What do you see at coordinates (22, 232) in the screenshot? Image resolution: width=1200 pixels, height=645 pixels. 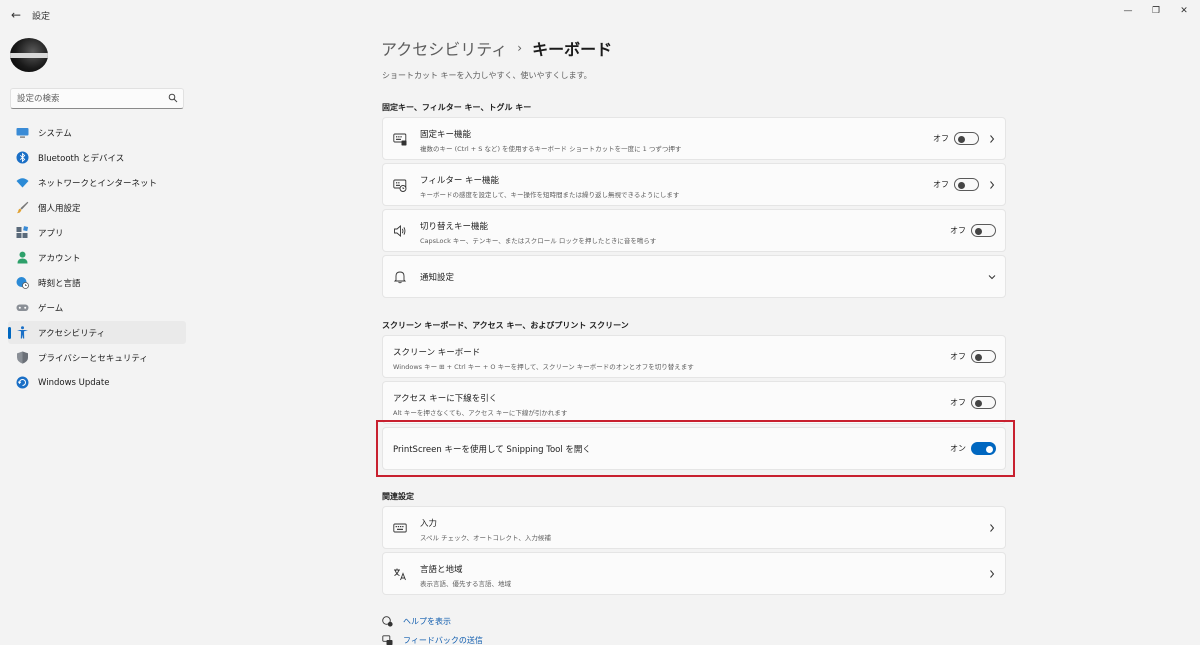 I see `apps-icon` at bounding box center [22, 232].